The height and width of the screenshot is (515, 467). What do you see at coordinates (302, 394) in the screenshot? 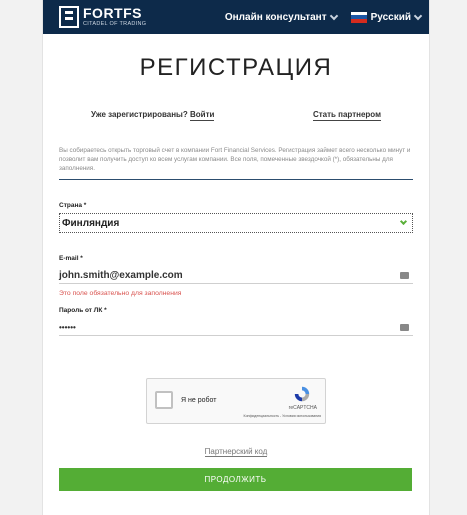
I see `recaptcha-logo-icon` at bounding box center [302, 394].